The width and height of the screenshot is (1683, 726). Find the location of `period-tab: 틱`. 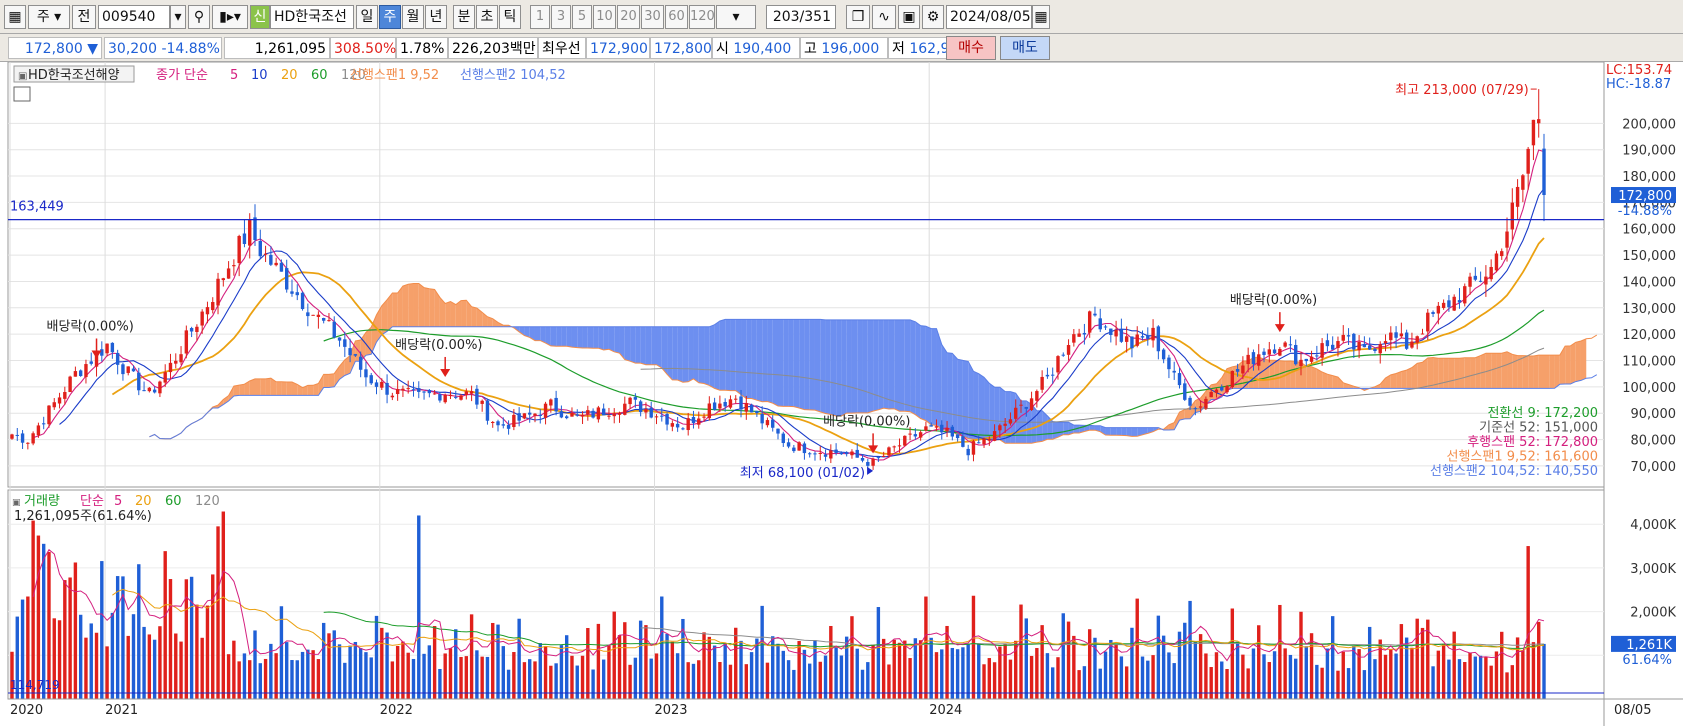

period-tab: 틱 is located at coordinates (510, 17).